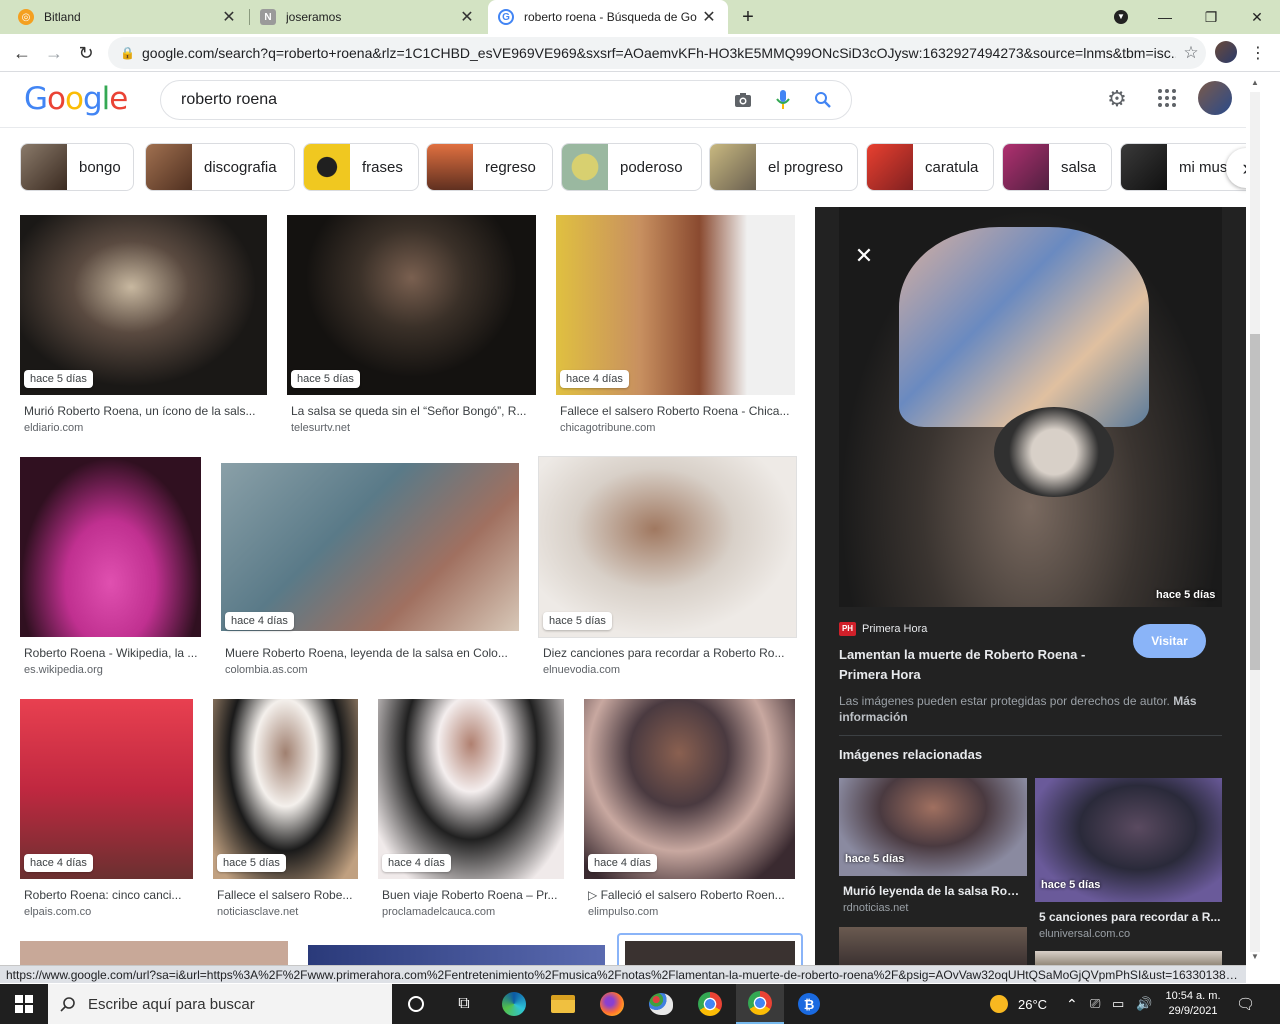 Image resolution: width=1280 pixels, height=1024 pixels. What do you see at coordinates (1121, 17) in the screenshot?
I see `tab-search-icon: ▼` at bounding box center [1121, 17].